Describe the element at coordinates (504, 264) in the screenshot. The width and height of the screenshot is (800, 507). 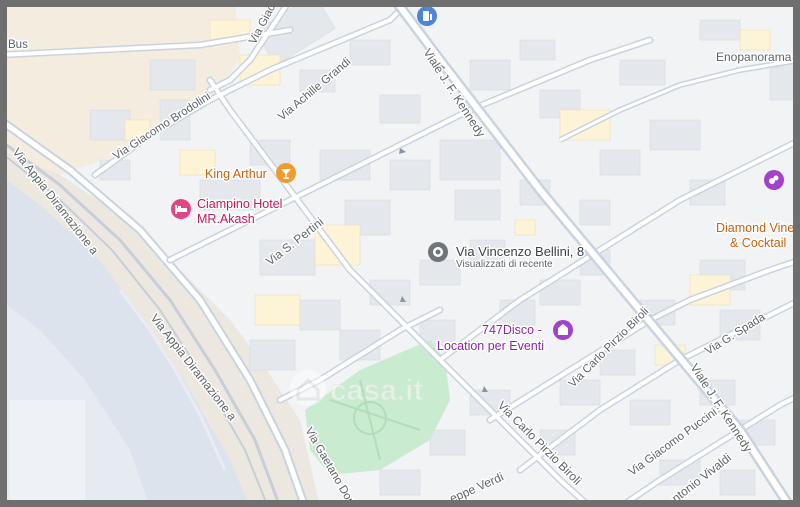
I see `pin-subtitle: Visualizzati di recente` at that location.